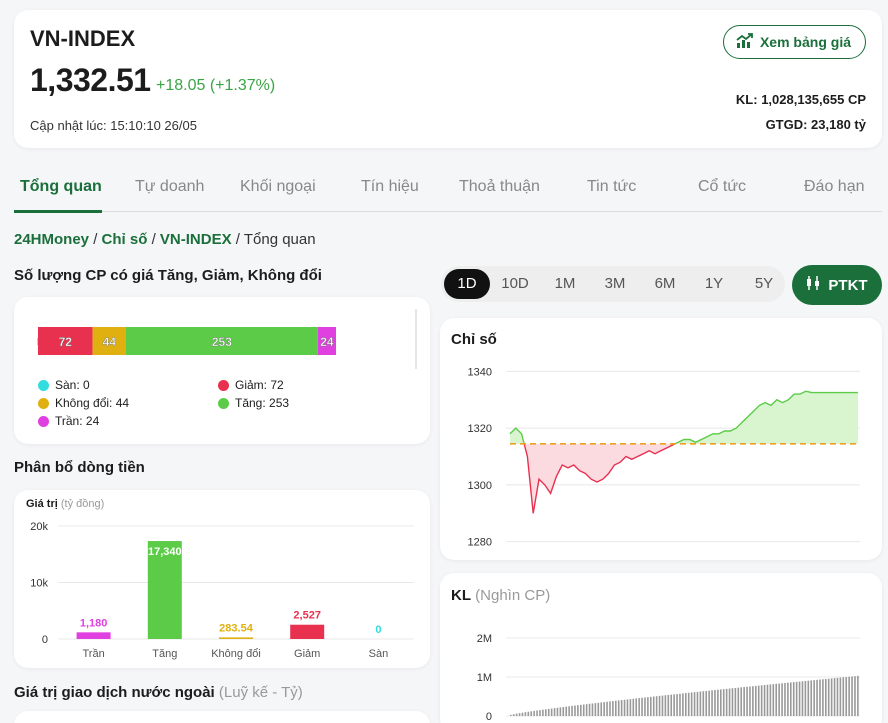  I want to click on index-change: +18.05 (+1.37%), so click(216, 85).